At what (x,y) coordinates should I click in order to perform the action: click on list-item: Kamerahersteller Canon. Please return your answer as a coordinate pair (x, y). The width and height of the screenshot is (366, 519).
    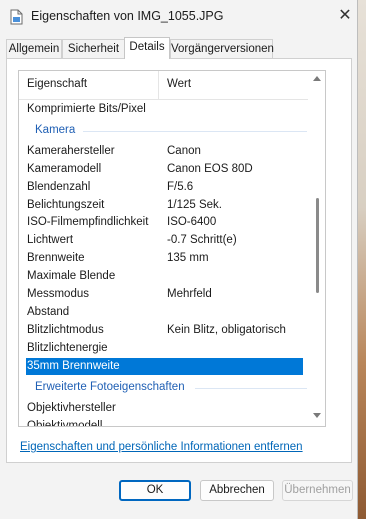
    Looking at the image, I should click on (165, 151).